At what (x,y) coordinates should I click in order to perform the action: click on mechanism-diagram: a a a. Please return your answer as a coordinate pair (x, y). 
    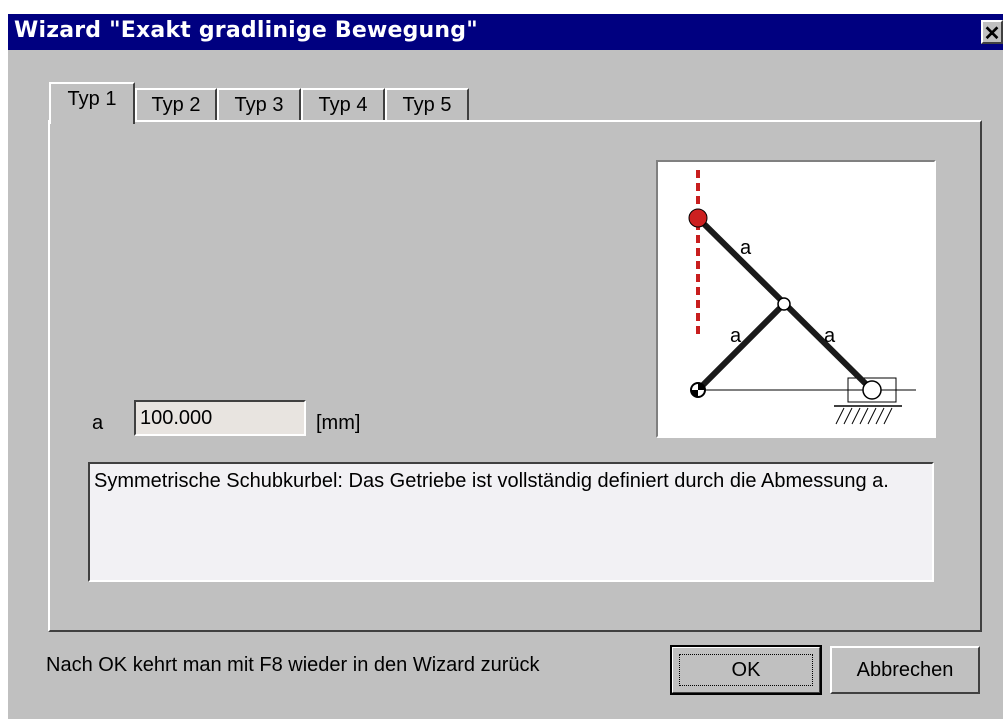
    Looking at the image, I should click on (796, 299).